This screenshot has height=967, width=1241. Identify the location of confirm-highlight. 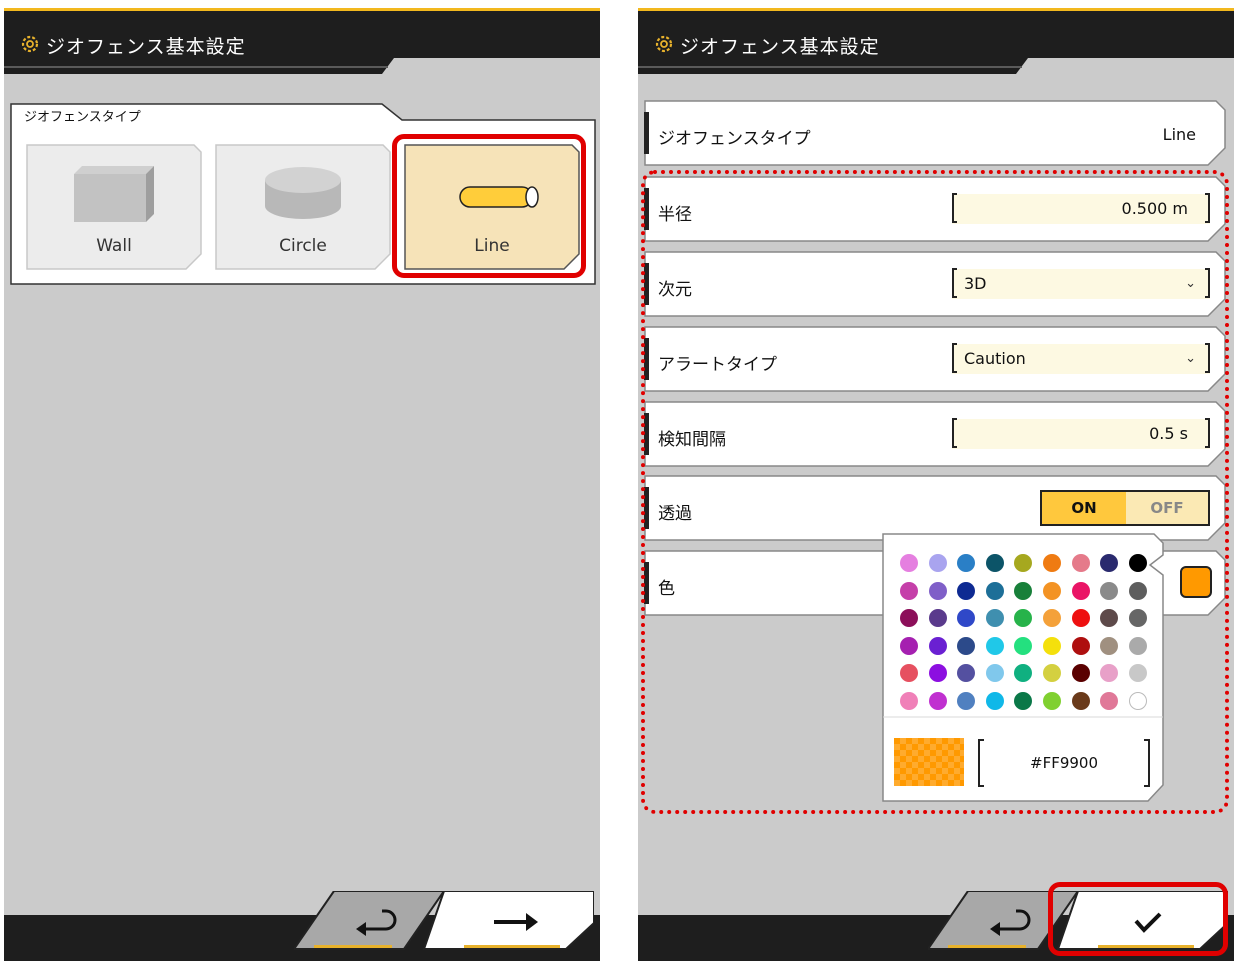
(1138, 919).